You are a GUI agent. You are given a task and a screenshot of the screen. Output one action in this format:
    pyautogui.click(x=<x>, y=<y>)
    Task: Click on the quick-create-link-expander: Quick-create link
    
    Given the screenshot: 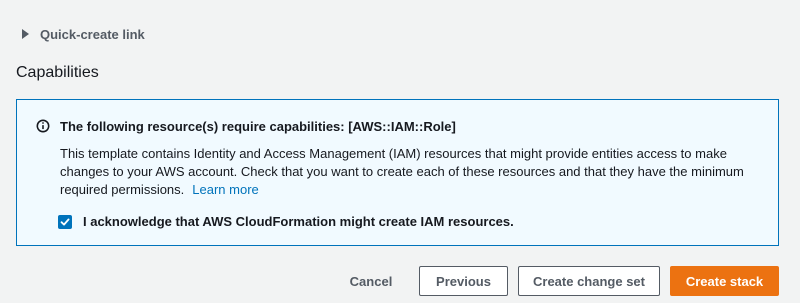 What is the action you would take?
    pyautogui.click(x=83, y=34)
    